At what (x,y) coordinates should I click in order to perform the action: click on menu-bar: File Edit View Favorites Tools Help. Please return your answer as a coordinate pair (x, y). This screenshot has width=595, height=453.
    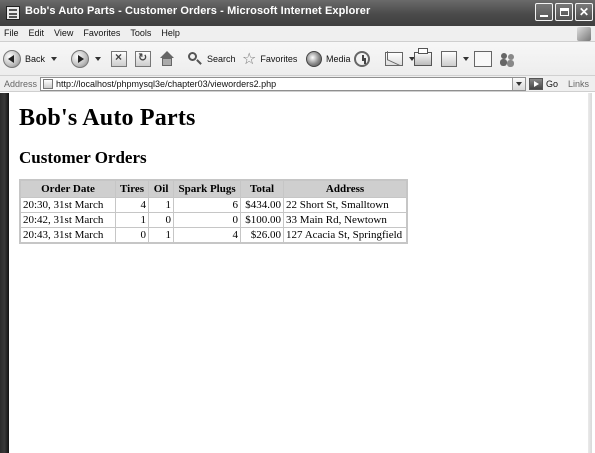
    Looking at the image, I should click on (297, 34).